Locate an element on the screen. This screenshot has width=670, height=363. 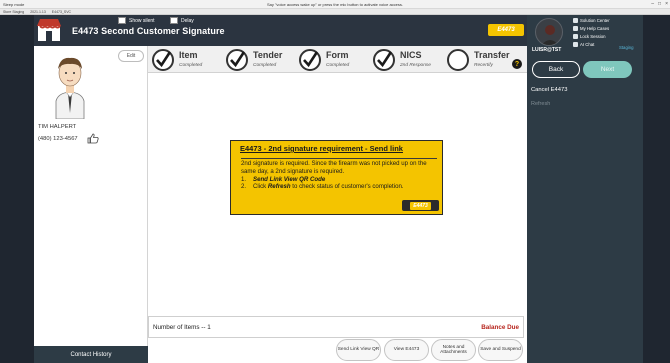
step-item-title: Item is located at coordinates (188, 55).